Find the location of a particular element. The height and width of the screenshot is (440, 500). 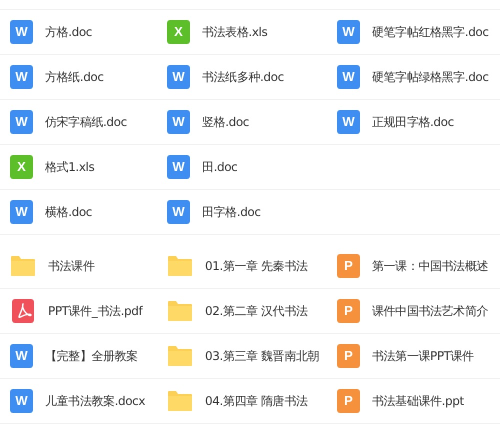

file-item: PPT课件_书法.pdf is located at coordinates (78, 311).